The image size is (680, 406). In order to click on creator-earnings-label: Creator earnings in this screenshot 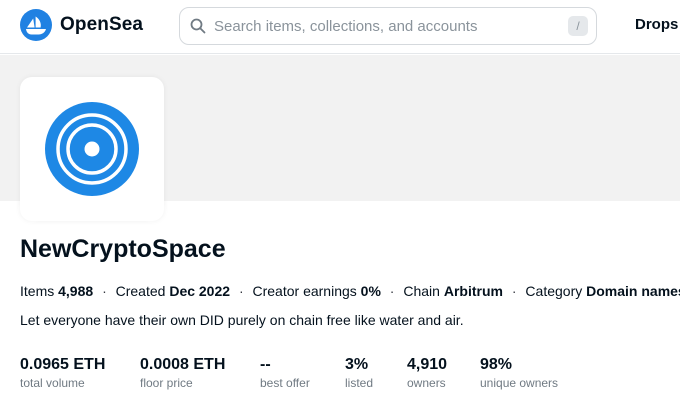, I will do `click(304, 291)`.